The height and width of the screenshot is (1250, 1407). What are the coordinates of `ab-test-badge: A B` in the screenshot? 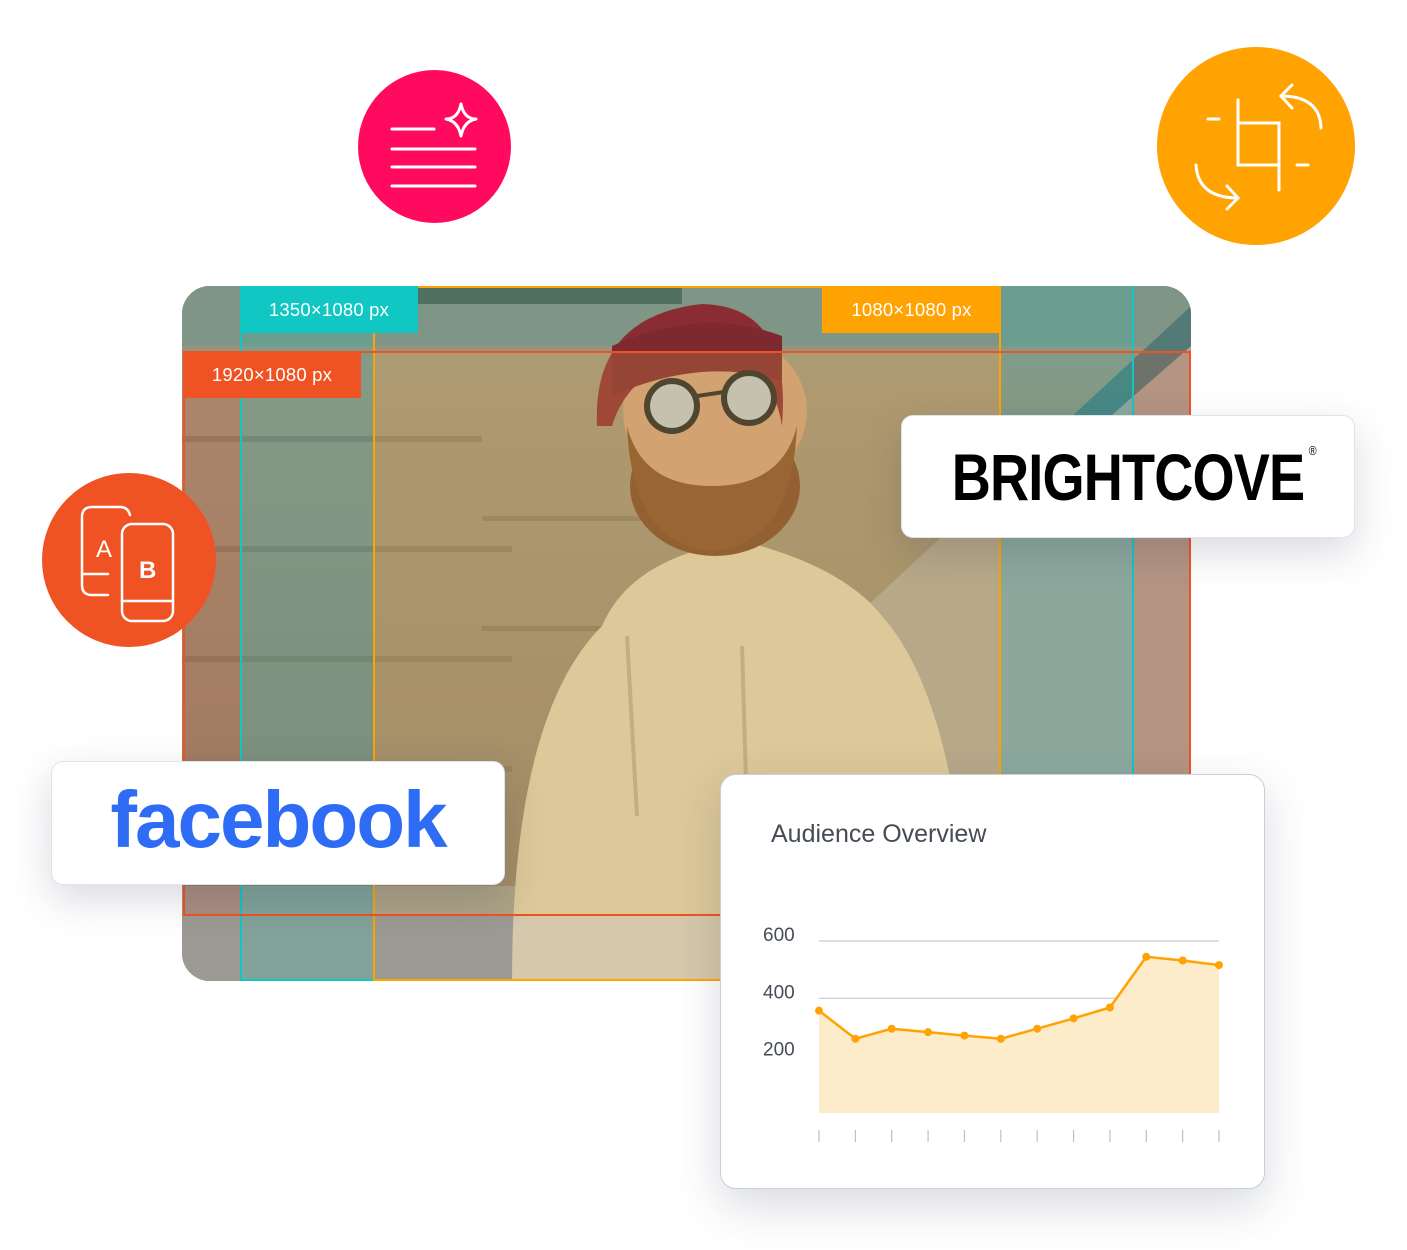 It's located at (129, 560).